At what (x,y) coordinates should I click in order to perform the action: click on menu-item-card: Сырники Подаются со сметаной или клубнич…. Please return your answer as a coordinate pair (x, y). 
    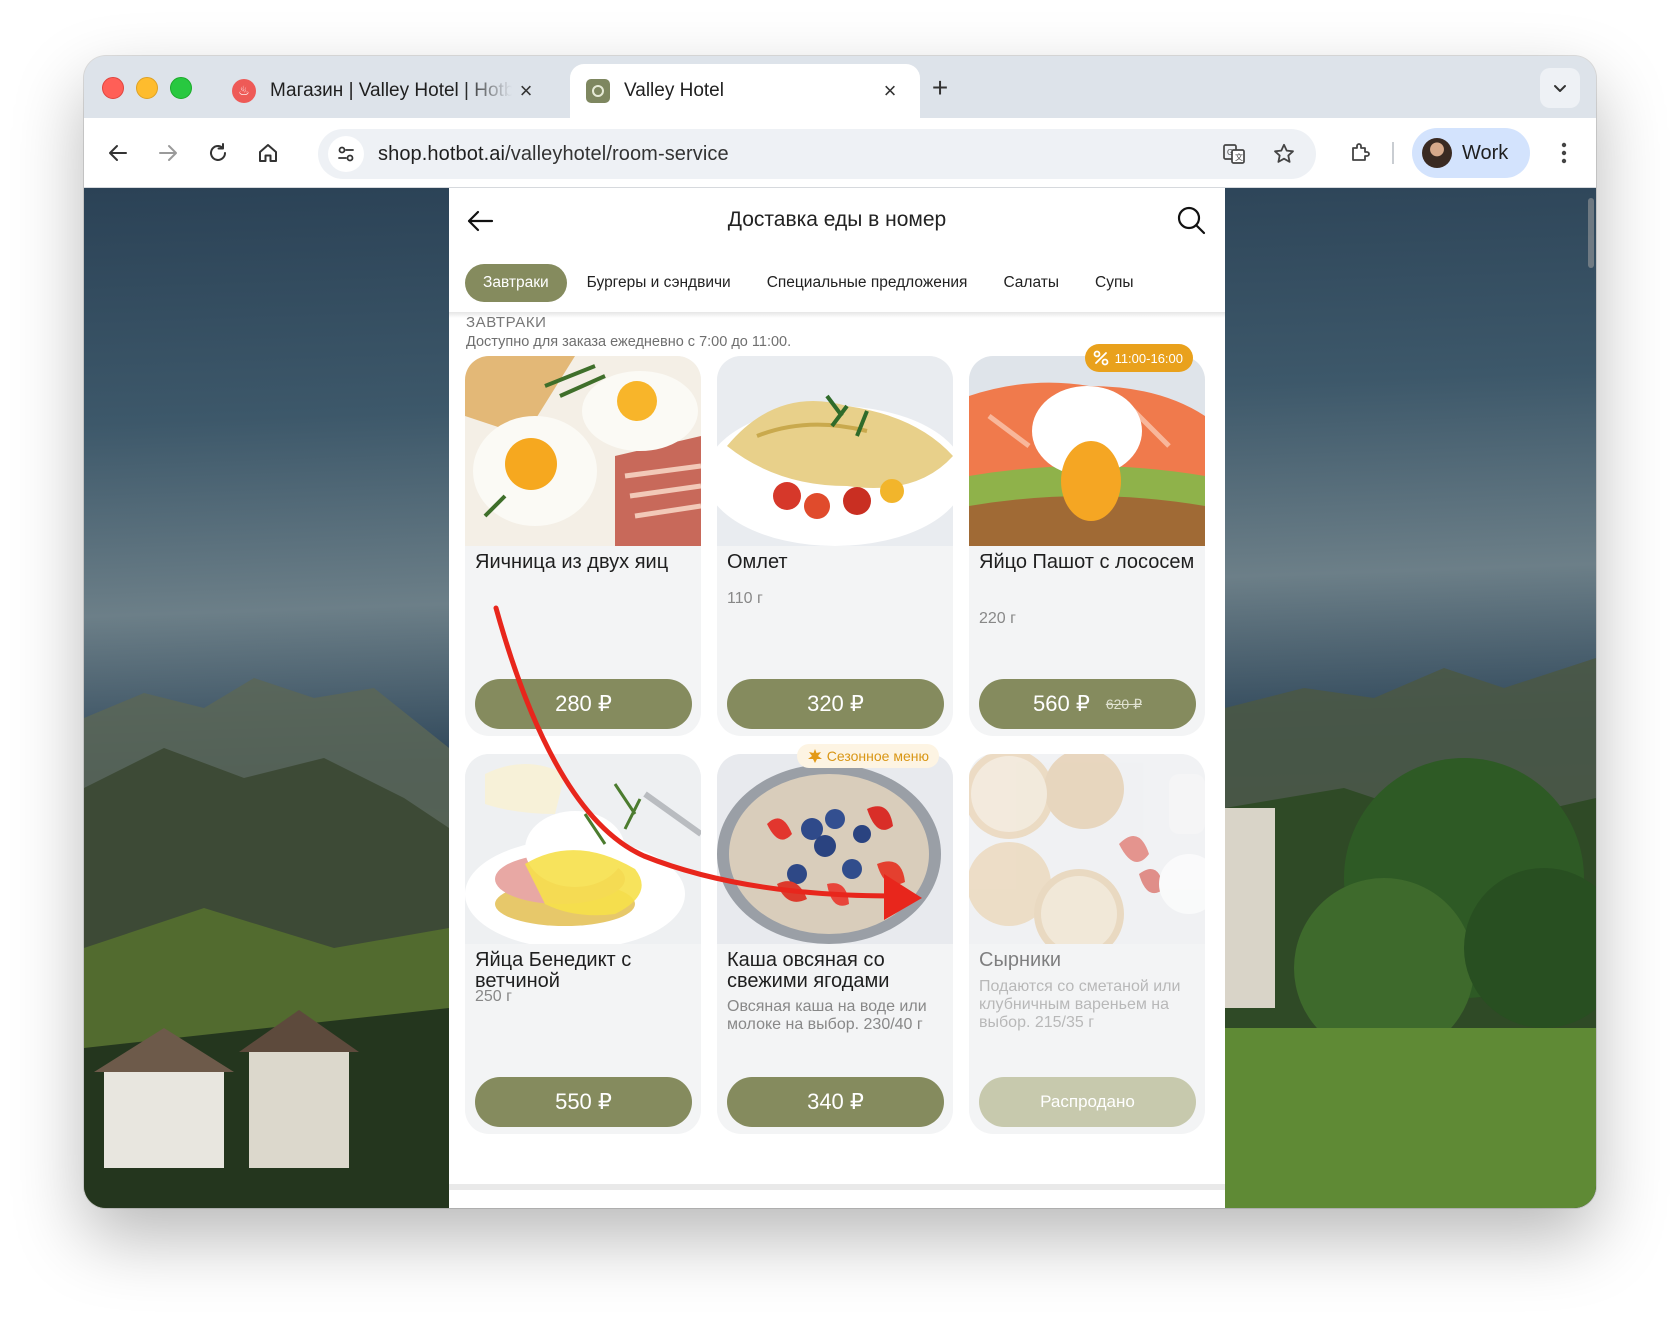
    Looking at the image, I should click on (1087, 944).